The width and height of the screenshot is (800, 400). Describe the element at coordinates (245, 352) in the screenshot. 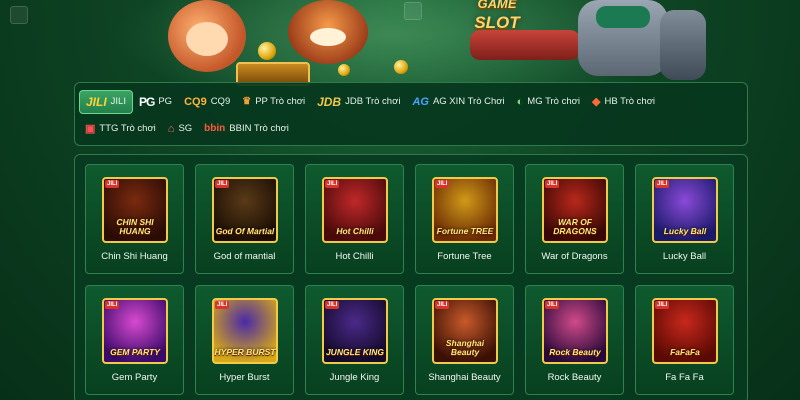

I see `game-logo-text: HYPER BURST` at that location.